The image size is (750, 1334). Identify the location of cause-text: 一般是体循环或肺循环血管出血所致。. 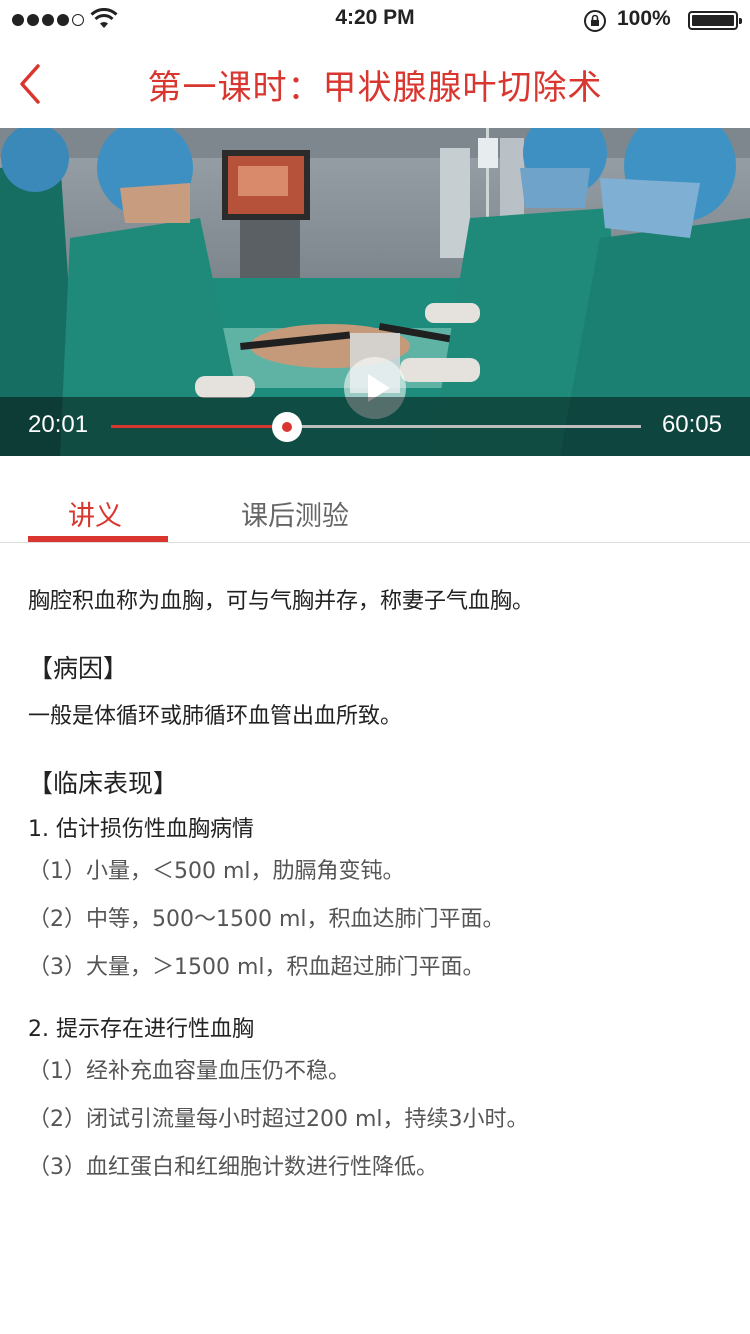
(215, 716).